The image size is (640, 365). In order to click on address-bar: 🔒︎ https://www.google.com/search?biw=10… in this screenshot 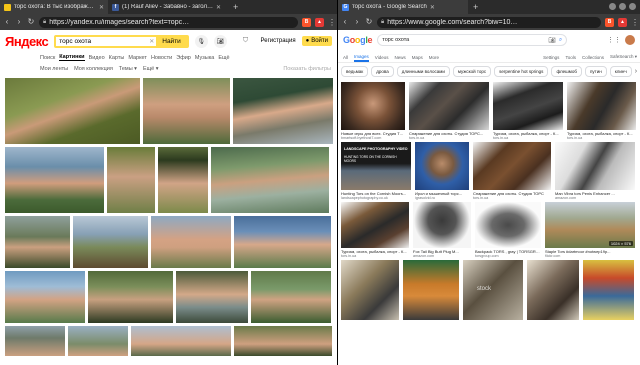, I will do `click(489, 22)`.